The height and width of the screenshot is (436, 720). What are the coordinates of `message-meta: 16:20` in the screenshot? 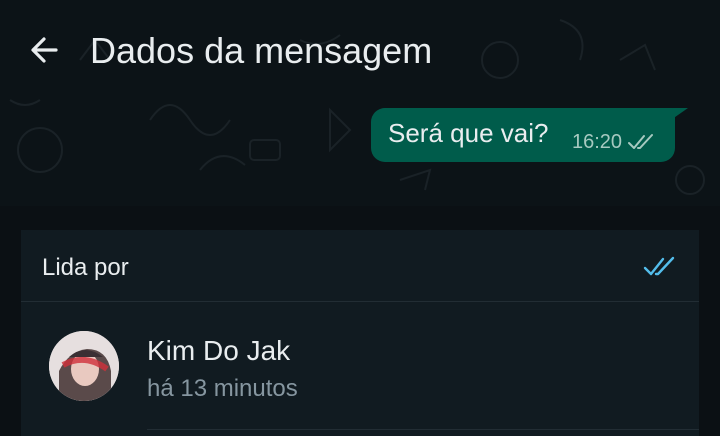 It's located at (614, 142).